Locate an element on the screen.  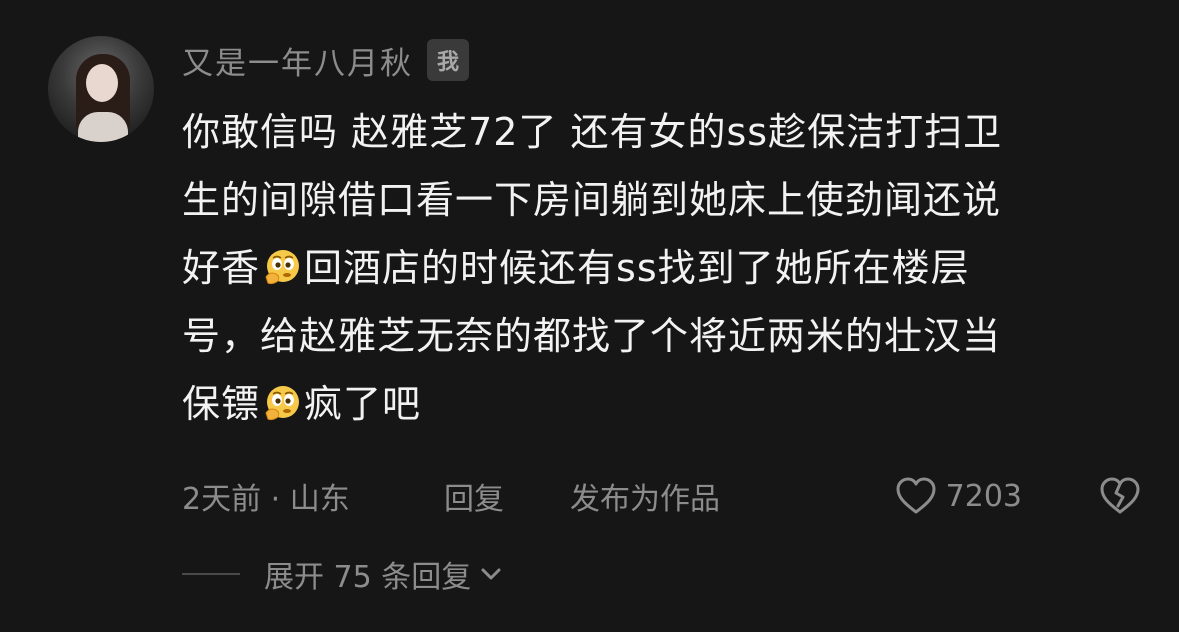
divider-line is located at coordinates (211, 574).